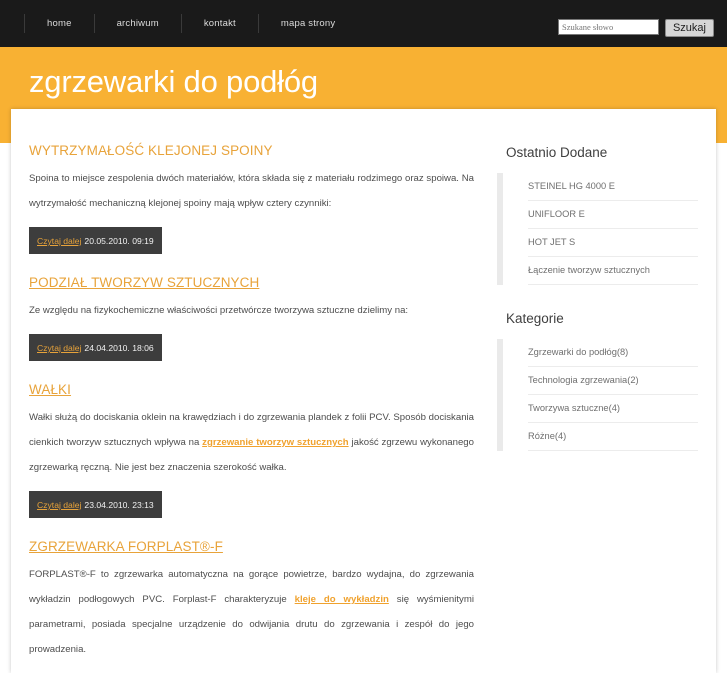 Image resolution: width=727 pixels, height=673 pixels. Describe the element at coordinates (307, 23) in the screenshot. I see `nav-item-mapa-strony: mapa strony` at that location.